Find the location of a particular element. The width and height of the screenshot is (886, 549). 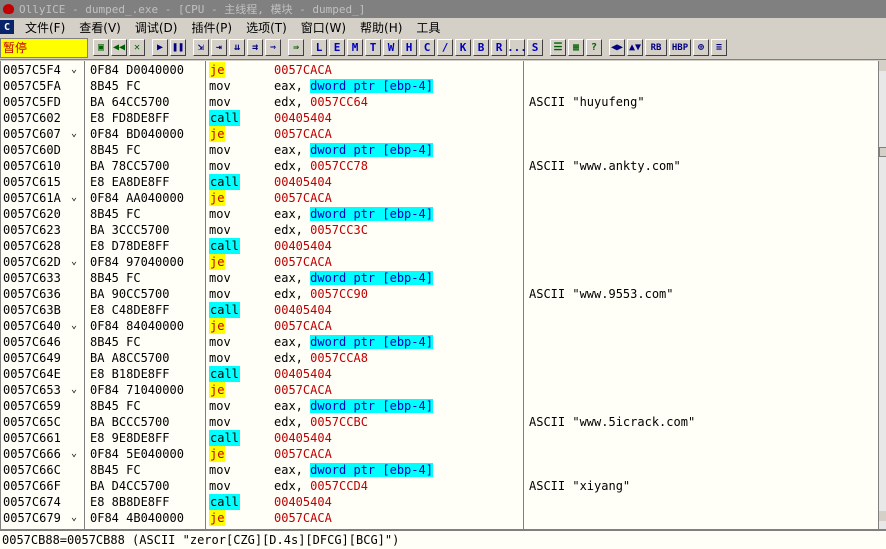

breakpoints-window-button: B is located at coordinates (481, 47).